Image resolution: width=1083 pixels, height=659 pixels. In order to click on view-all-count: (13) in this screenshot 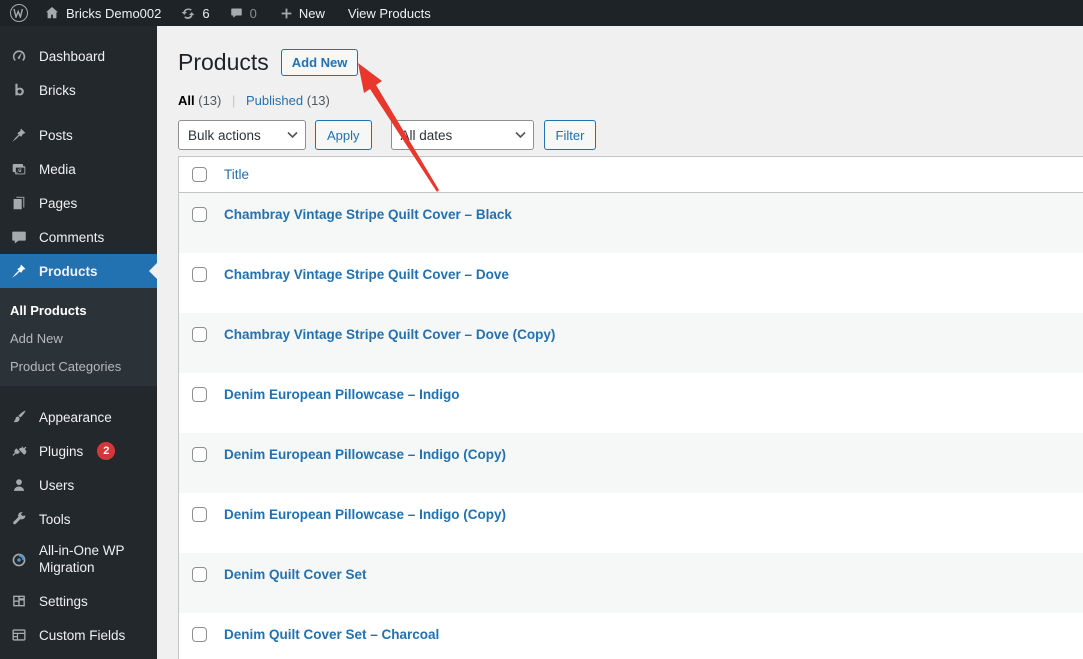, I will do `click(210, 100)`.